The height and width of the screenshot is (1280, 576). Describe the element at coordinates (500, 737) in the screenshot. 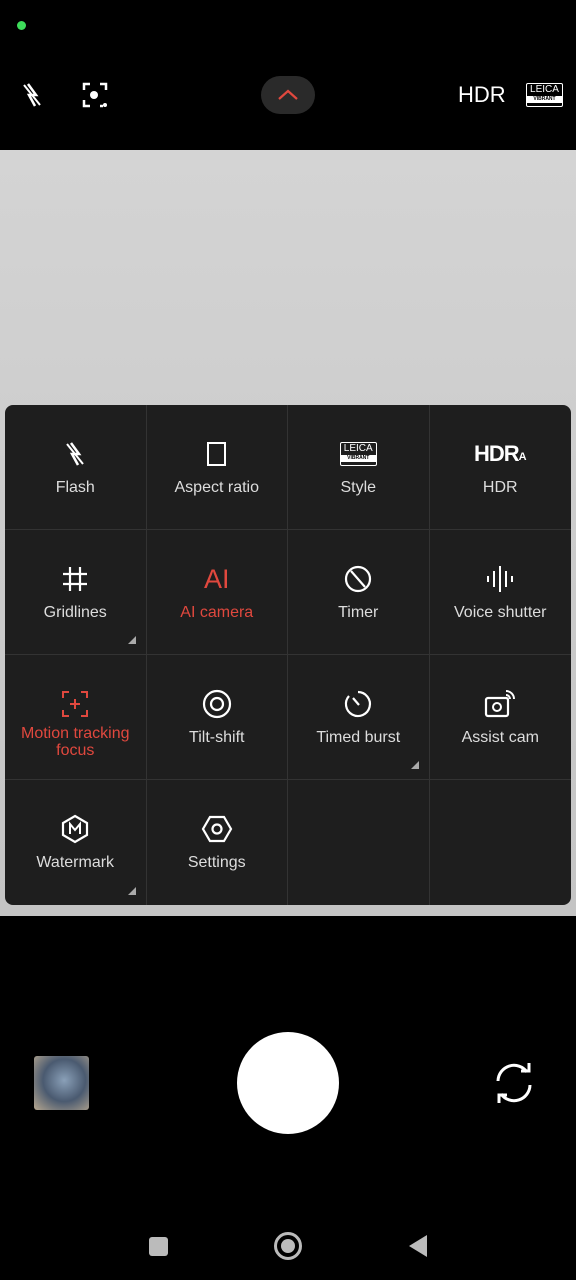

I see `assist-cam-label: Assist cam` at that location.